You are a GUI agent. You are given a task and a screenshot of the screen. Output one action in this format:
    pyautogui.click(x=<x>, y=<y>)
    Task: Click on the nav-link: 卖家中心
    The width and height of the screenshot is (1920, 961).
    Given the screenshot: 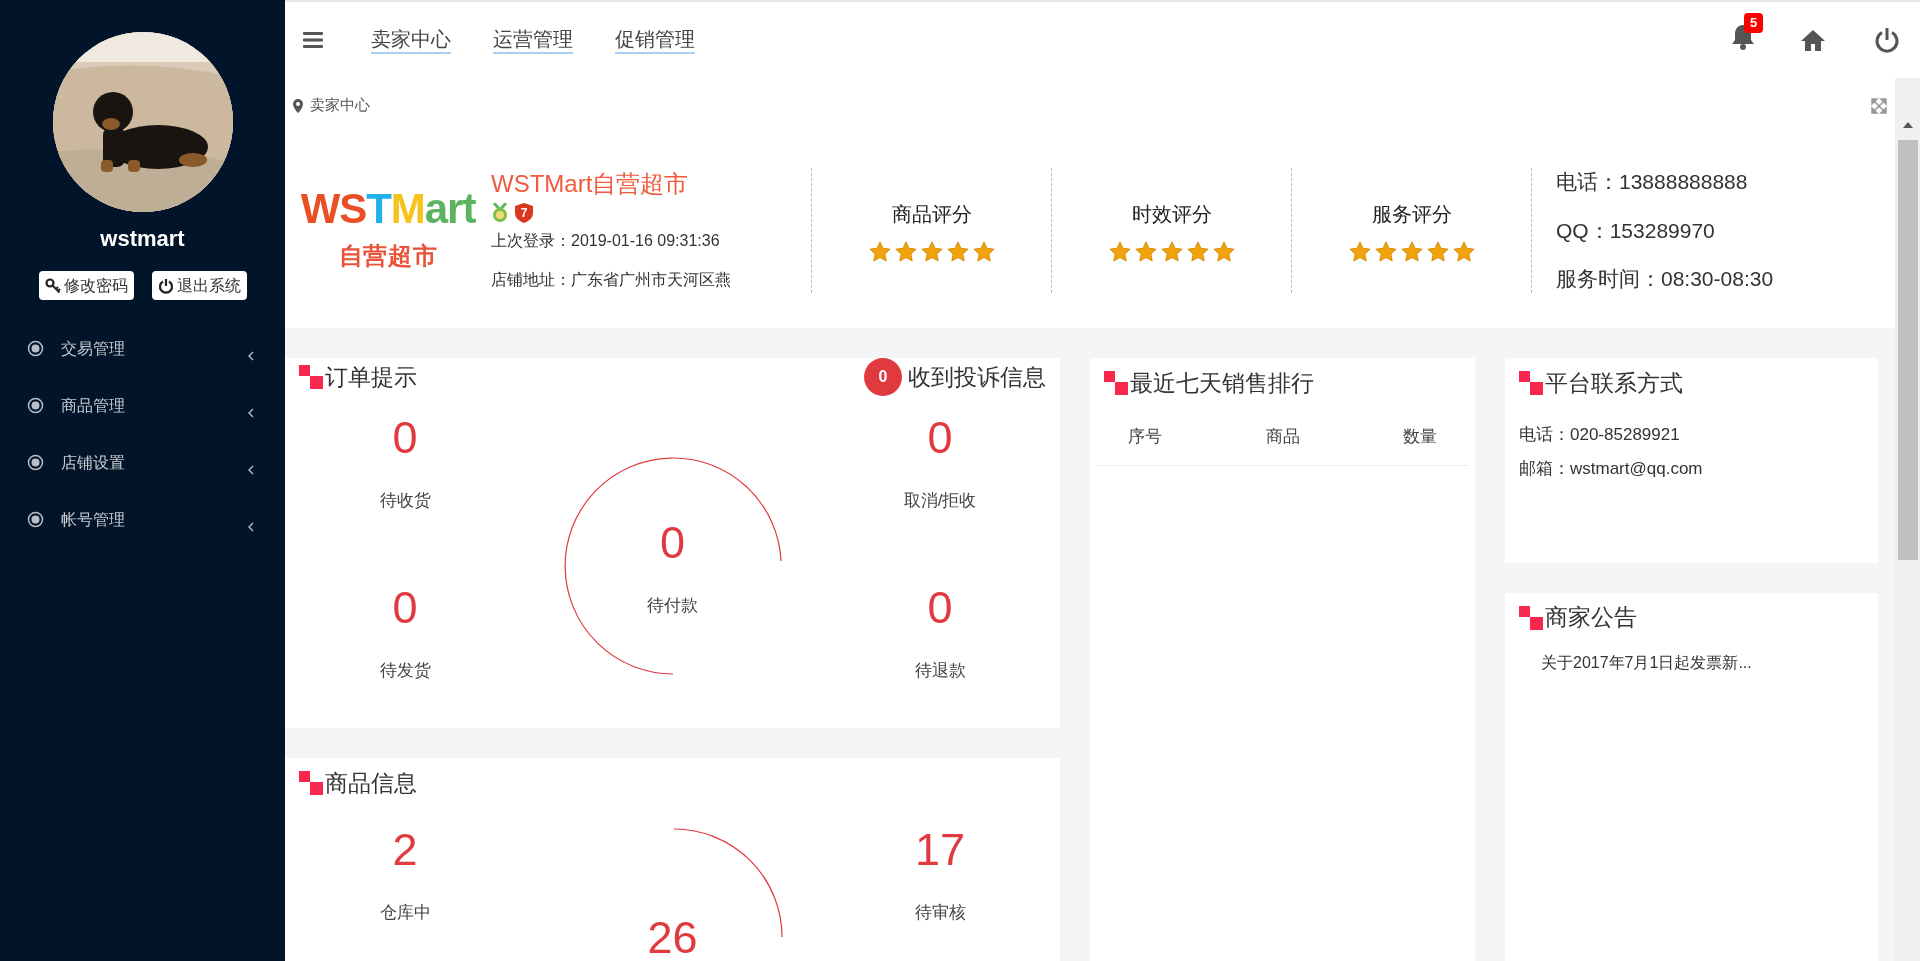 What is the action you would take?
    pyautogui.click(x=411, y=40)
    